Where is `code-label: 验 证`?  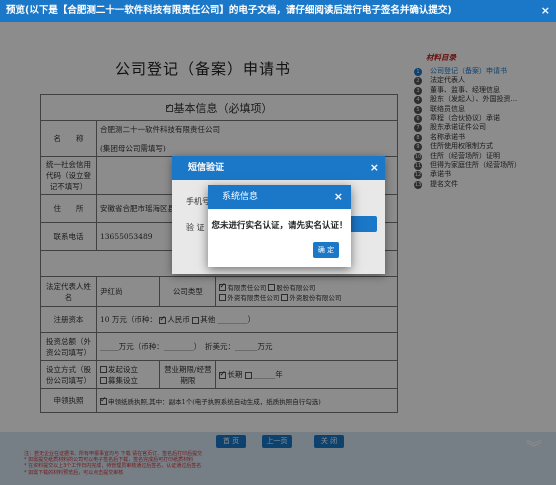 code-label: 验 证 is located at coordinates (195, 227).